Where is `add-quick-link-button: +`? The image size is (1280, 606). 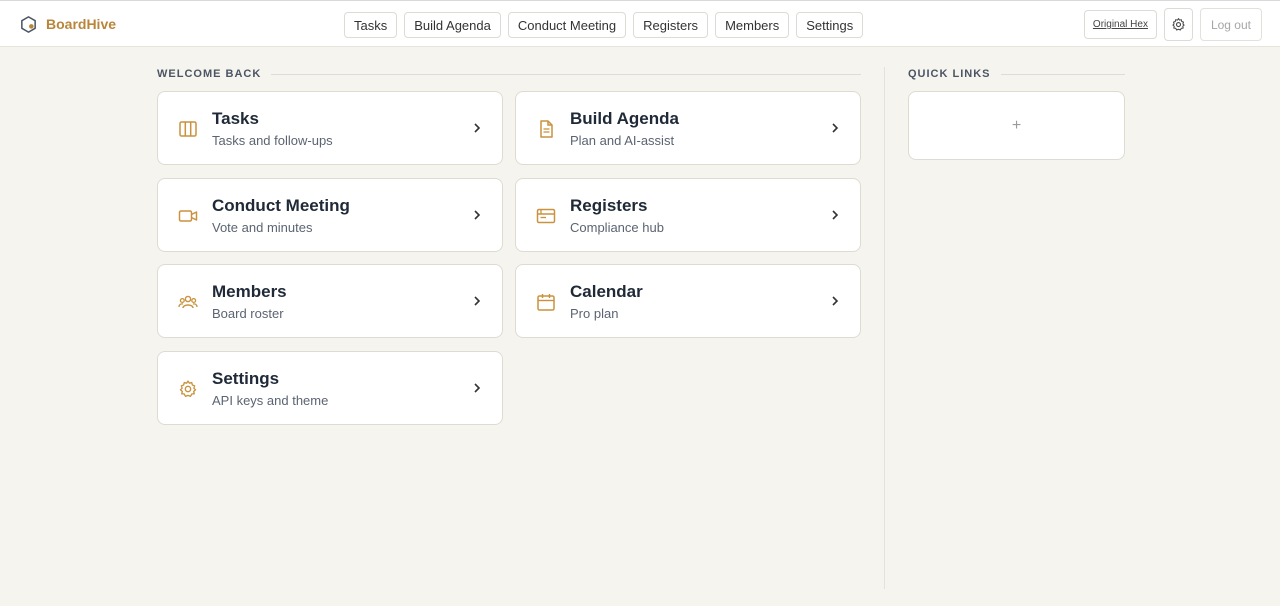 add-quick-link-button: + is located at coordinates (1016, 125).